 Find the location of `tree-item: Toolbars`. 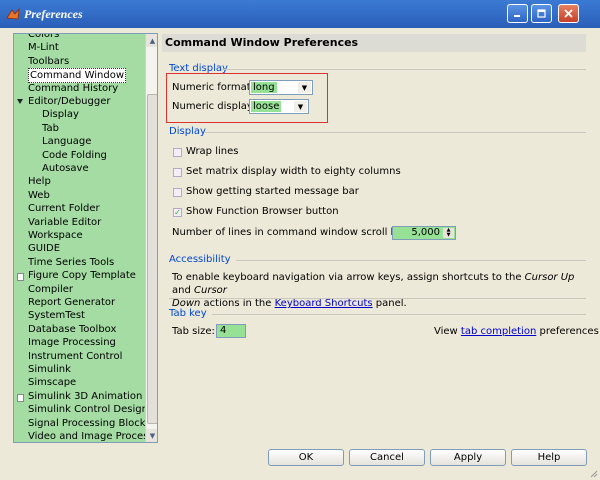

tree-item: Toolbars is located at coordinates (48, 61).